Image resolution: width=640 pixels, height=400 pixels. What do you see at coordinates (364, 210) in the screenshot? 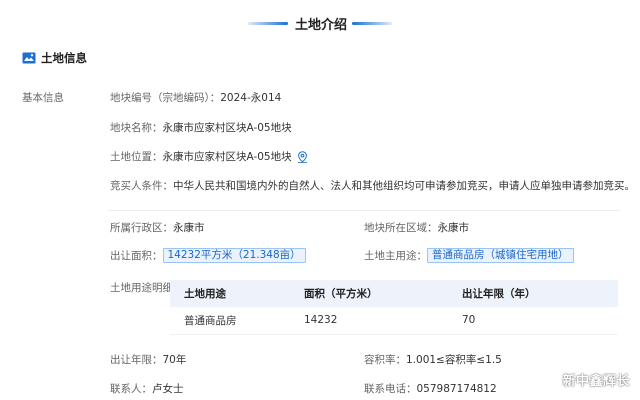
I see `section-divider` at bounding box center [364, 210].